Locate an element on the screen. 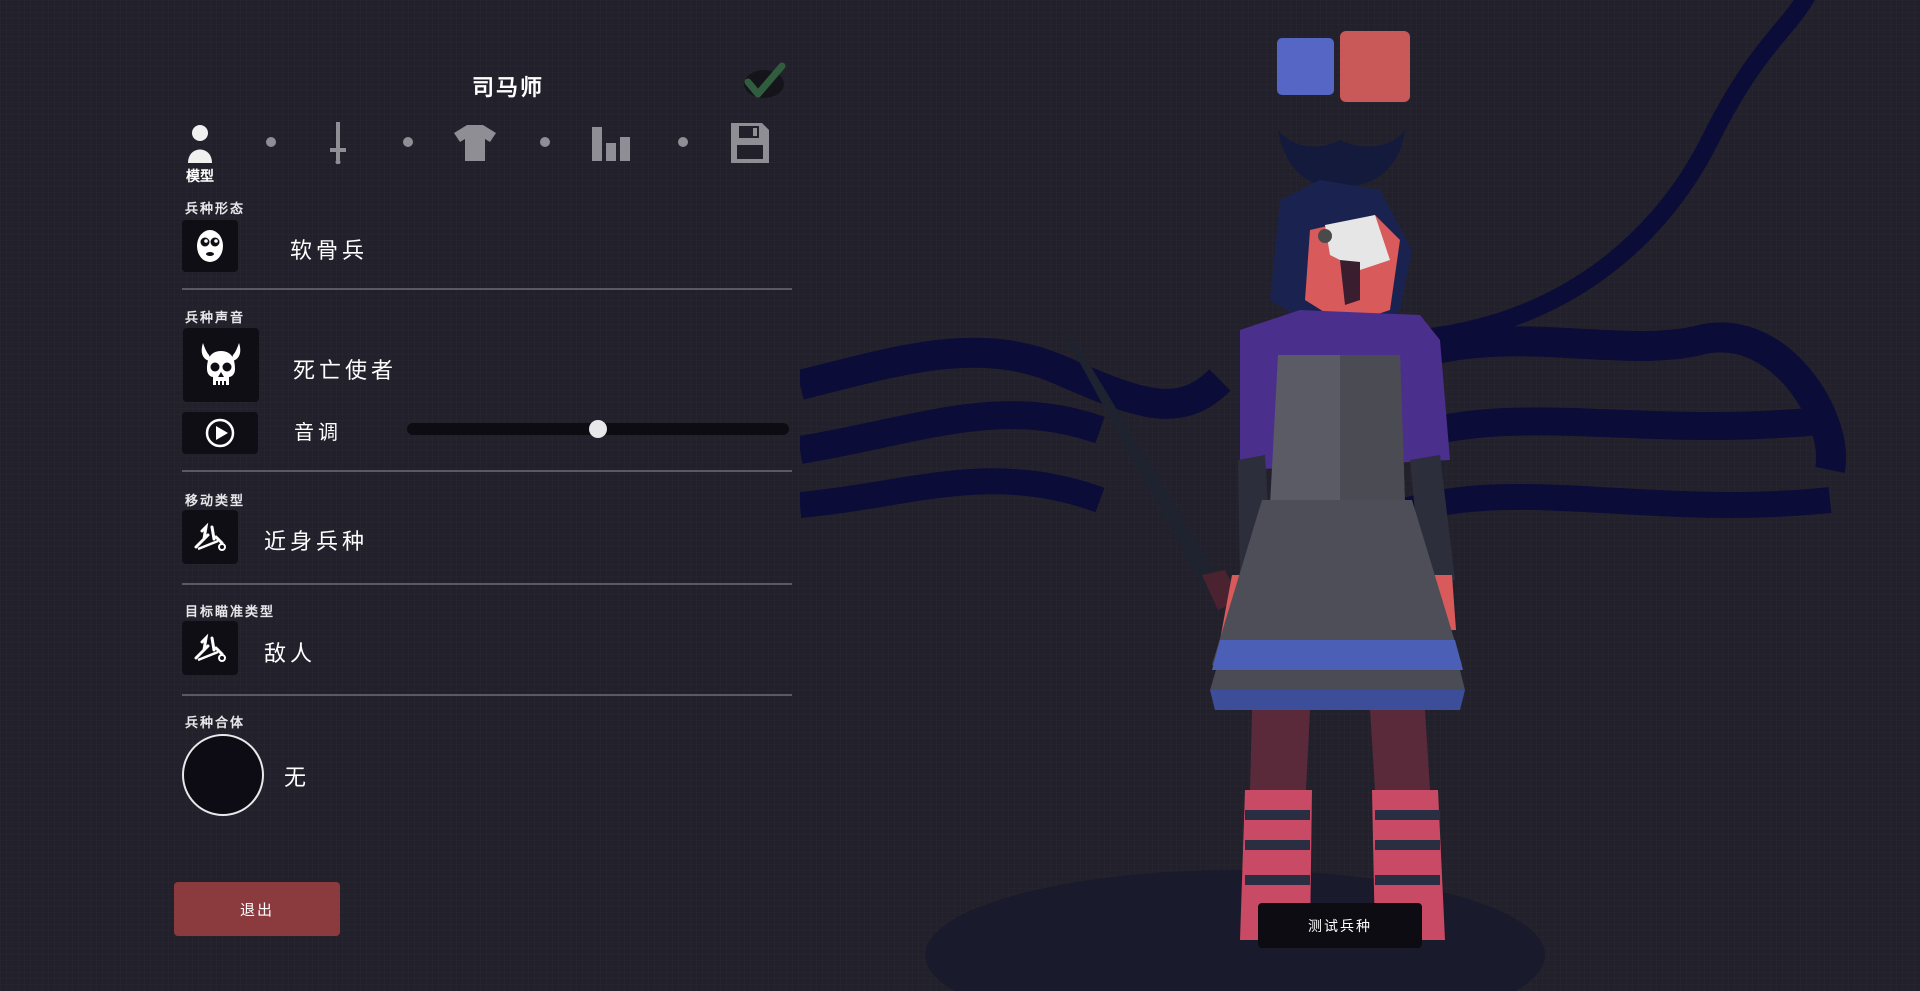 The image size is (1920, 991). shirt-icon is located at coordinates (475, 143).